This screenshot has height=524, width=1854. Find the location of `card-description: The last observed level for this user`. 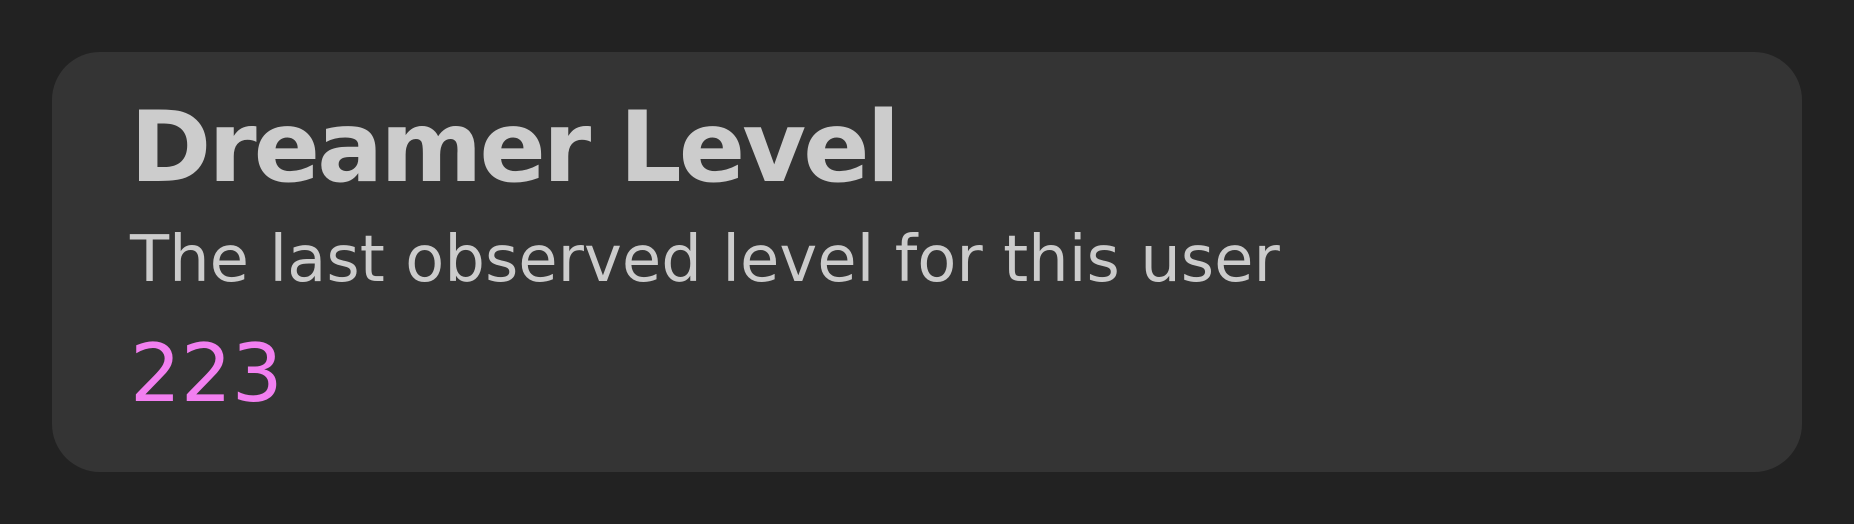

card-description: The last observed level for this user is located at coordinates (705, 260).